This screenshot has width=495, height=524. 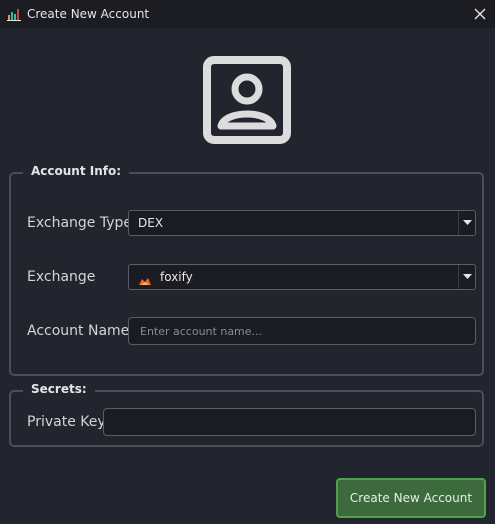 What do you see at coordinates (289, 422) in the screenshot?
I see `private-key-input` at bounding box center [289, 422].